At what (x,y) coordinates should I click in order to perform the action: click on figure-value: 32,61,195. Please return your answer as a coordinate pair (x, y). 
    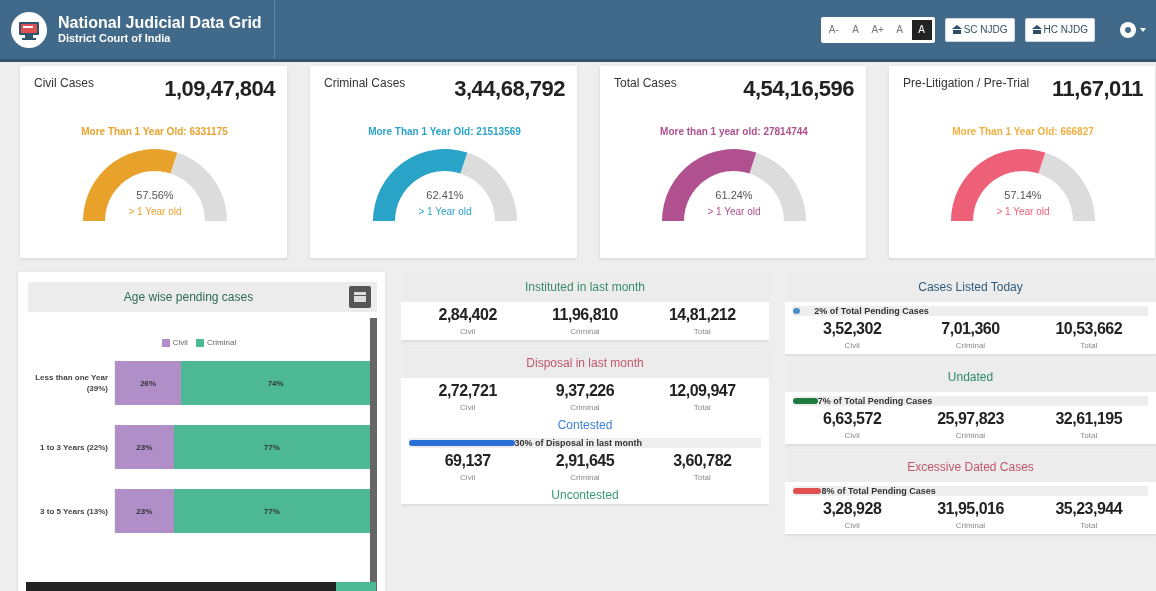
    Looking at the image, I should click on (1089, 419).